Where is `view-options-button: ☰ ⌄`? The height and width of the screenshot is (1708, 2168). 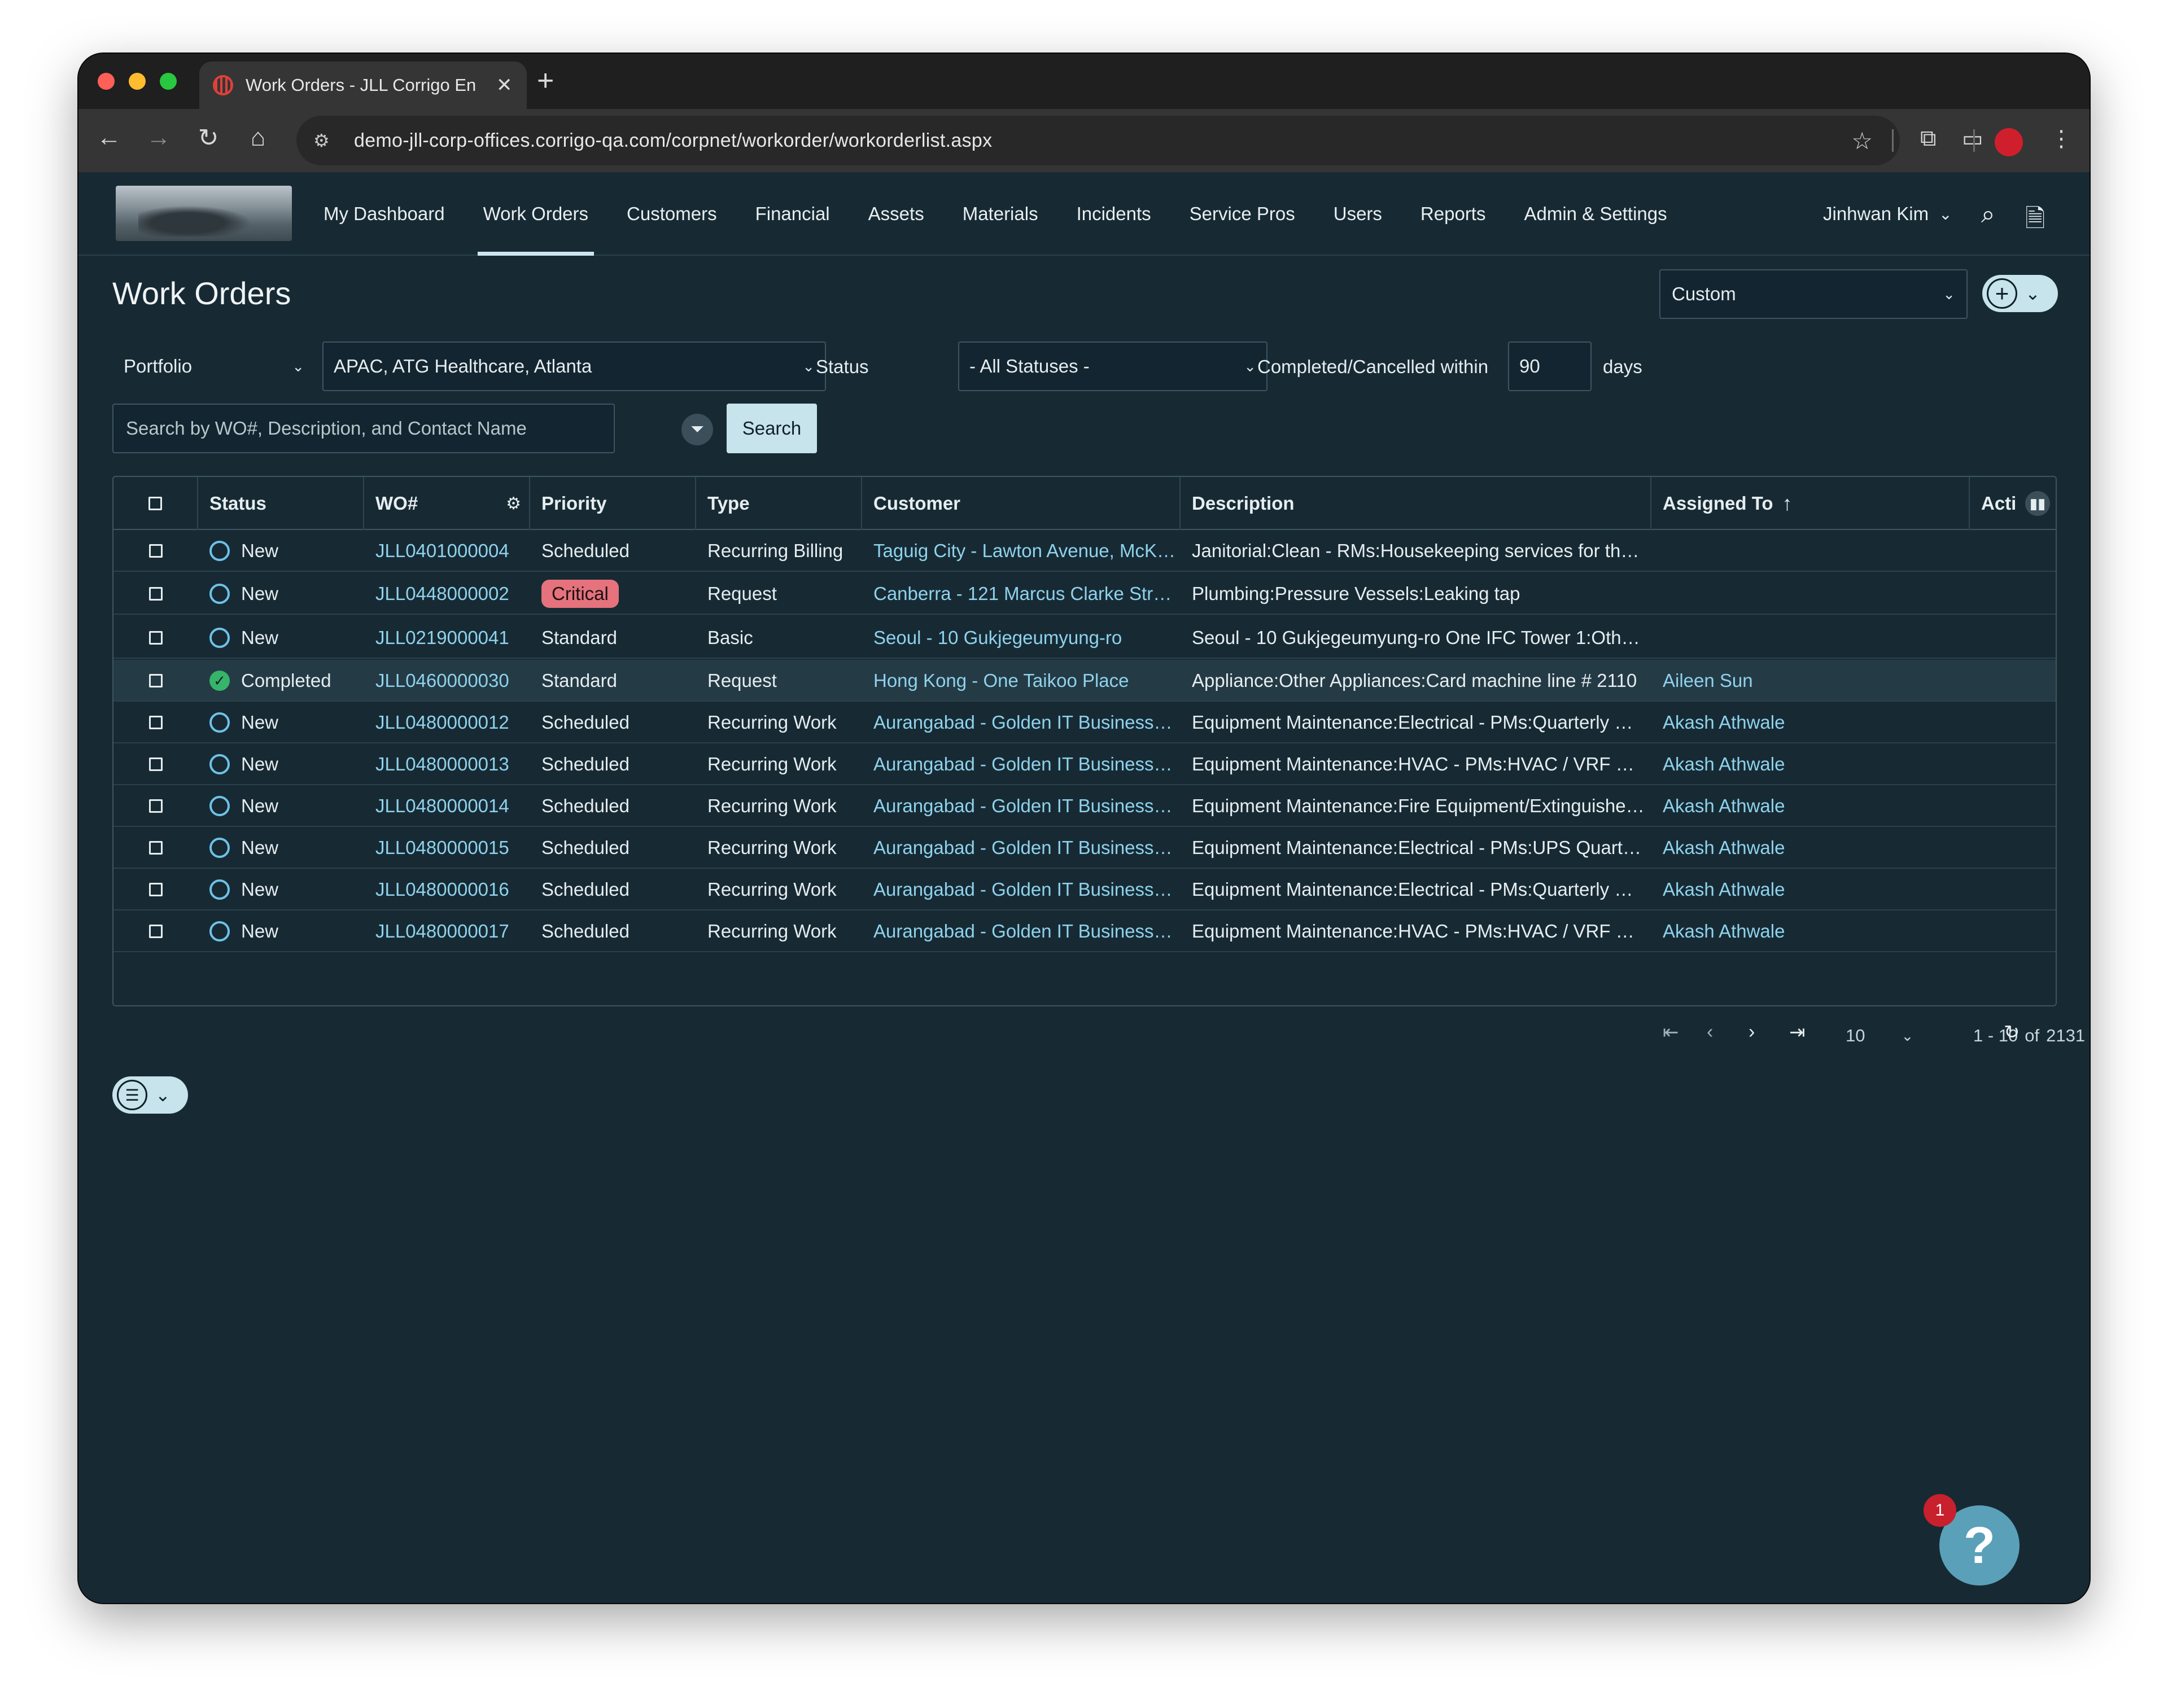 view-options-button: ☰ ⌄ is located at coordinates (150, 1095).